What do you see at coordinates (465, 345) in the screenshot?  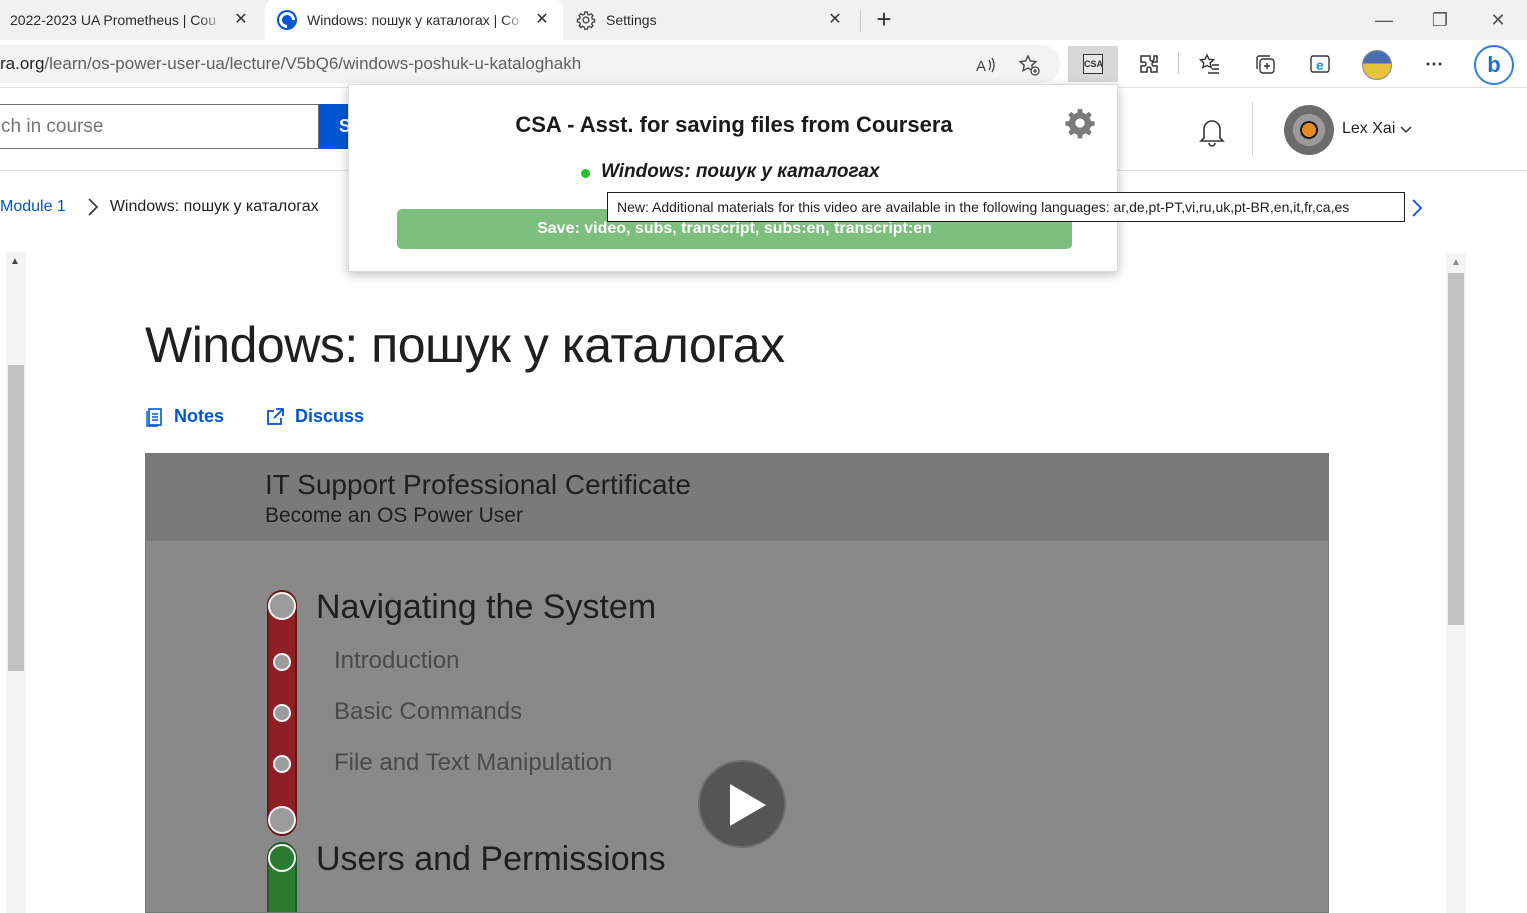 I see `lecture-title: Windows: пошук у каталогах` at bounding box center [465, 345].